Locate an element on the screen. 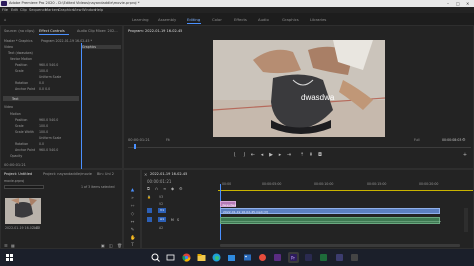 This screenshot has width=474, height=266. tab-project-movie: Project: nayandaddle/movie is located at coordinates (67, 174).